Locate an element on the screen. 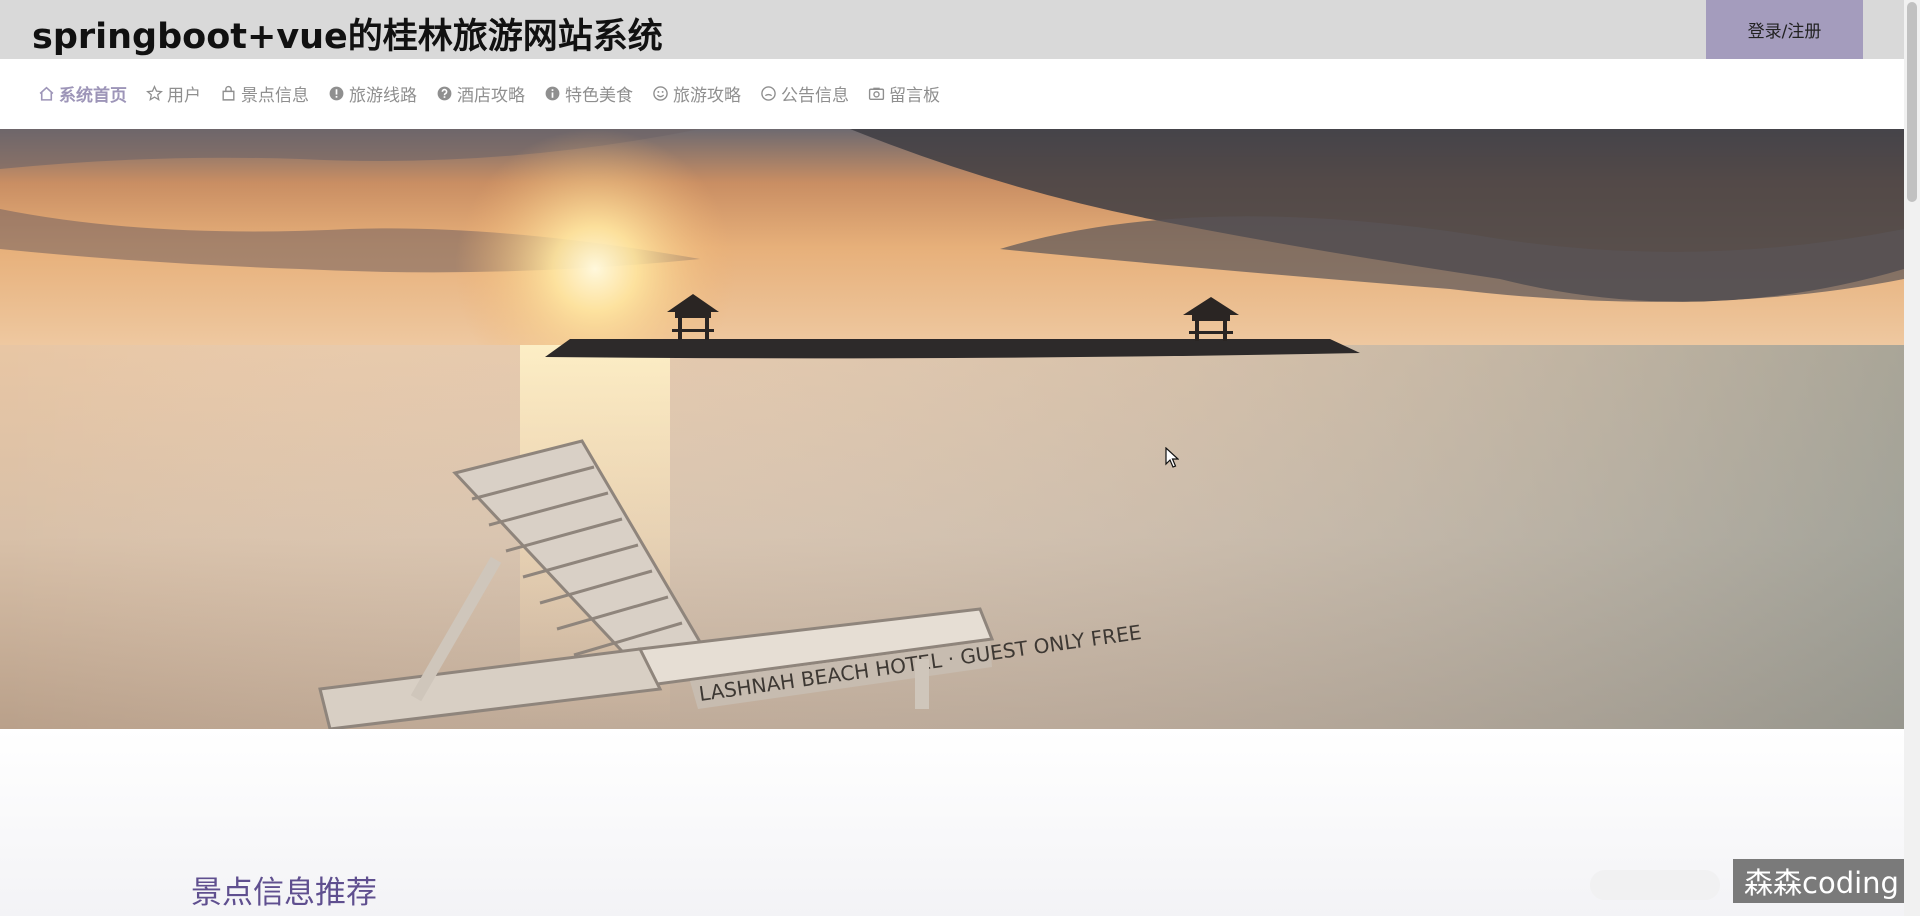 The image size is (1920, 916). nav-item-food: 特色美食 is located at coordinates (588, 93).